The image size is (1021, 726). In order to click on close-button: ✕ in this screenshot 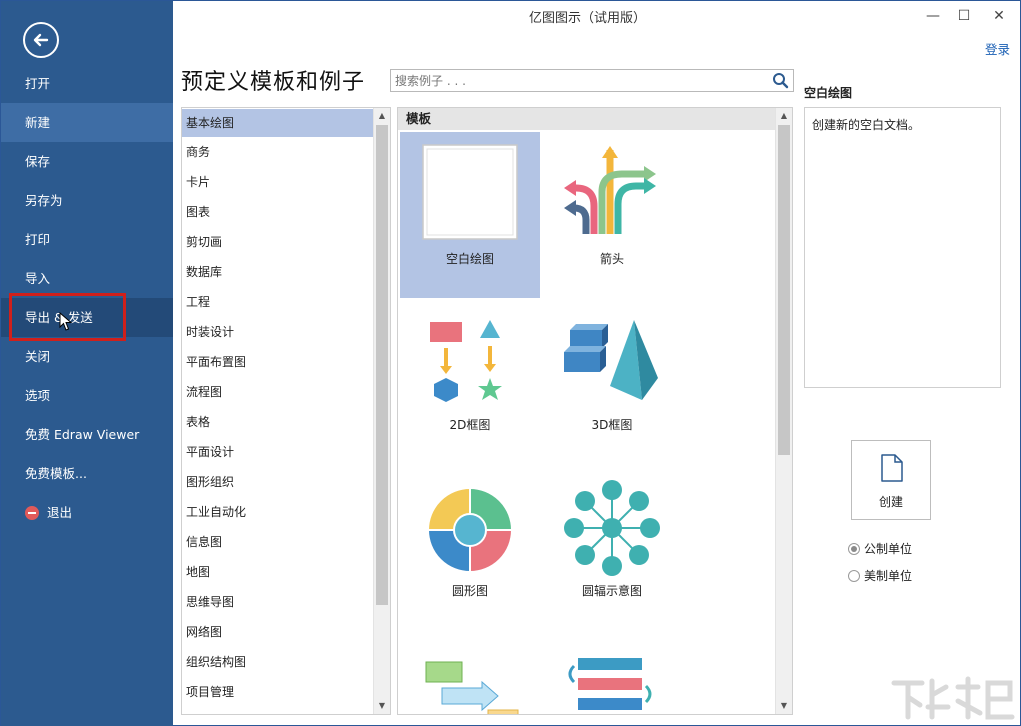, I will do `click(999, 17)`.